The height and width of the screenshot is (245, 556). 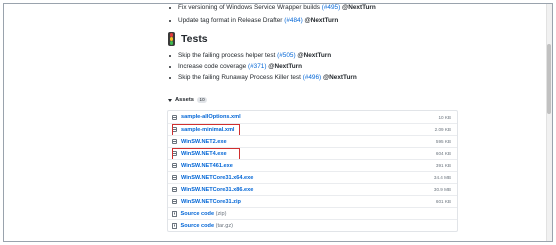 What do you see at coordinates (312, 117) in the screenshot?
I see `asset-row: sample-allOptions.xml 10 KB` at bounding box center [312, 117].